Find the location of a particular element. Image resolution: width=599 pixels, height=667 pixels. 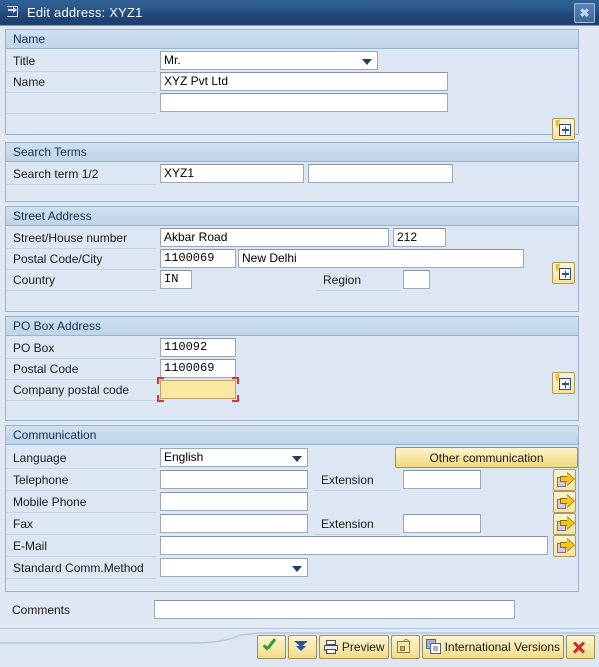

language-dropdown: English is located at coordinates (234, 457).